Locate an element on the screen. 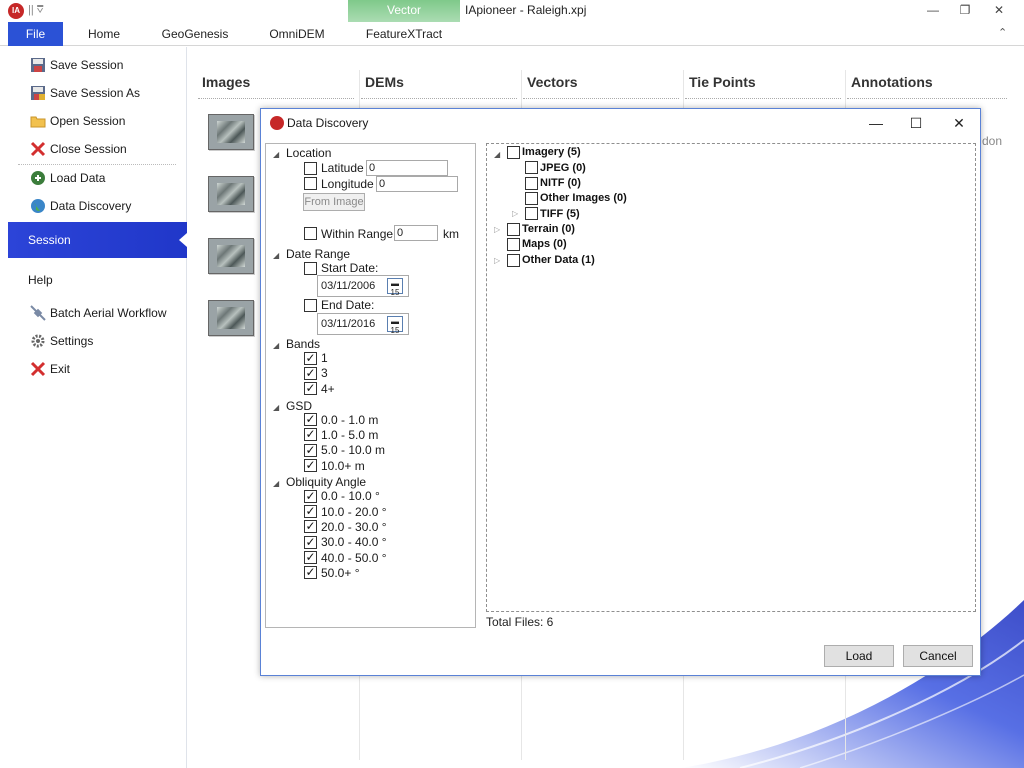  longitude-checkbox is located at coordinates (310, 183).